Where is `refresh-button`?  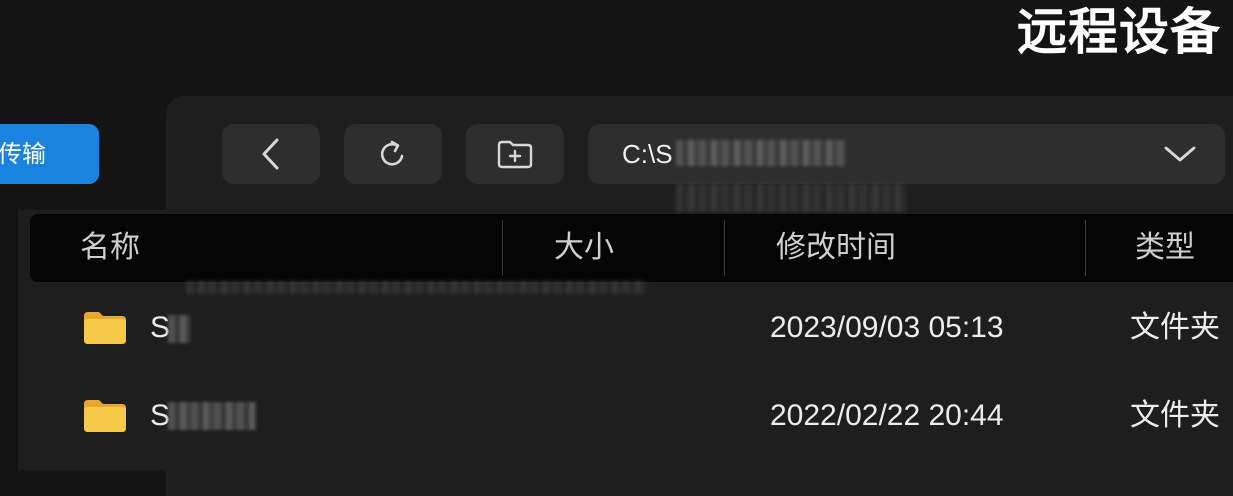
refresh-button is located at coordinates (393, 154).